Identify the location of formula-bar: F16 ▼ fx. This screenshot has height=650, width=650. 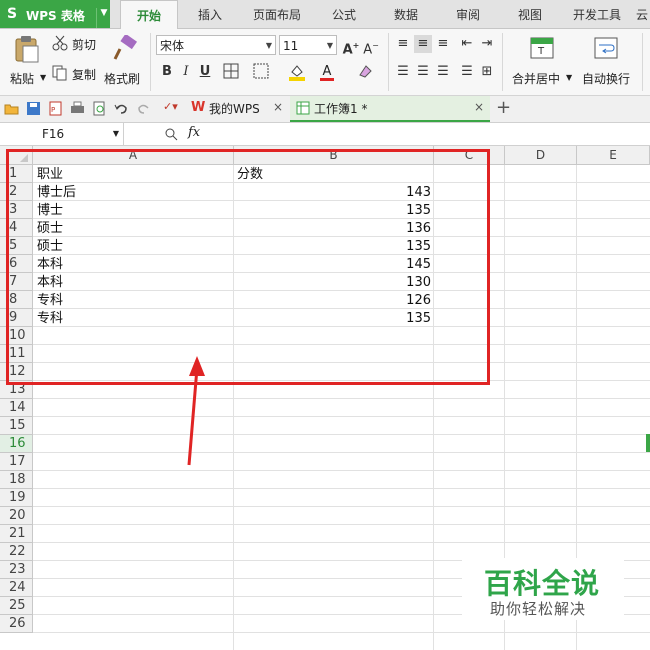
(325, 134).